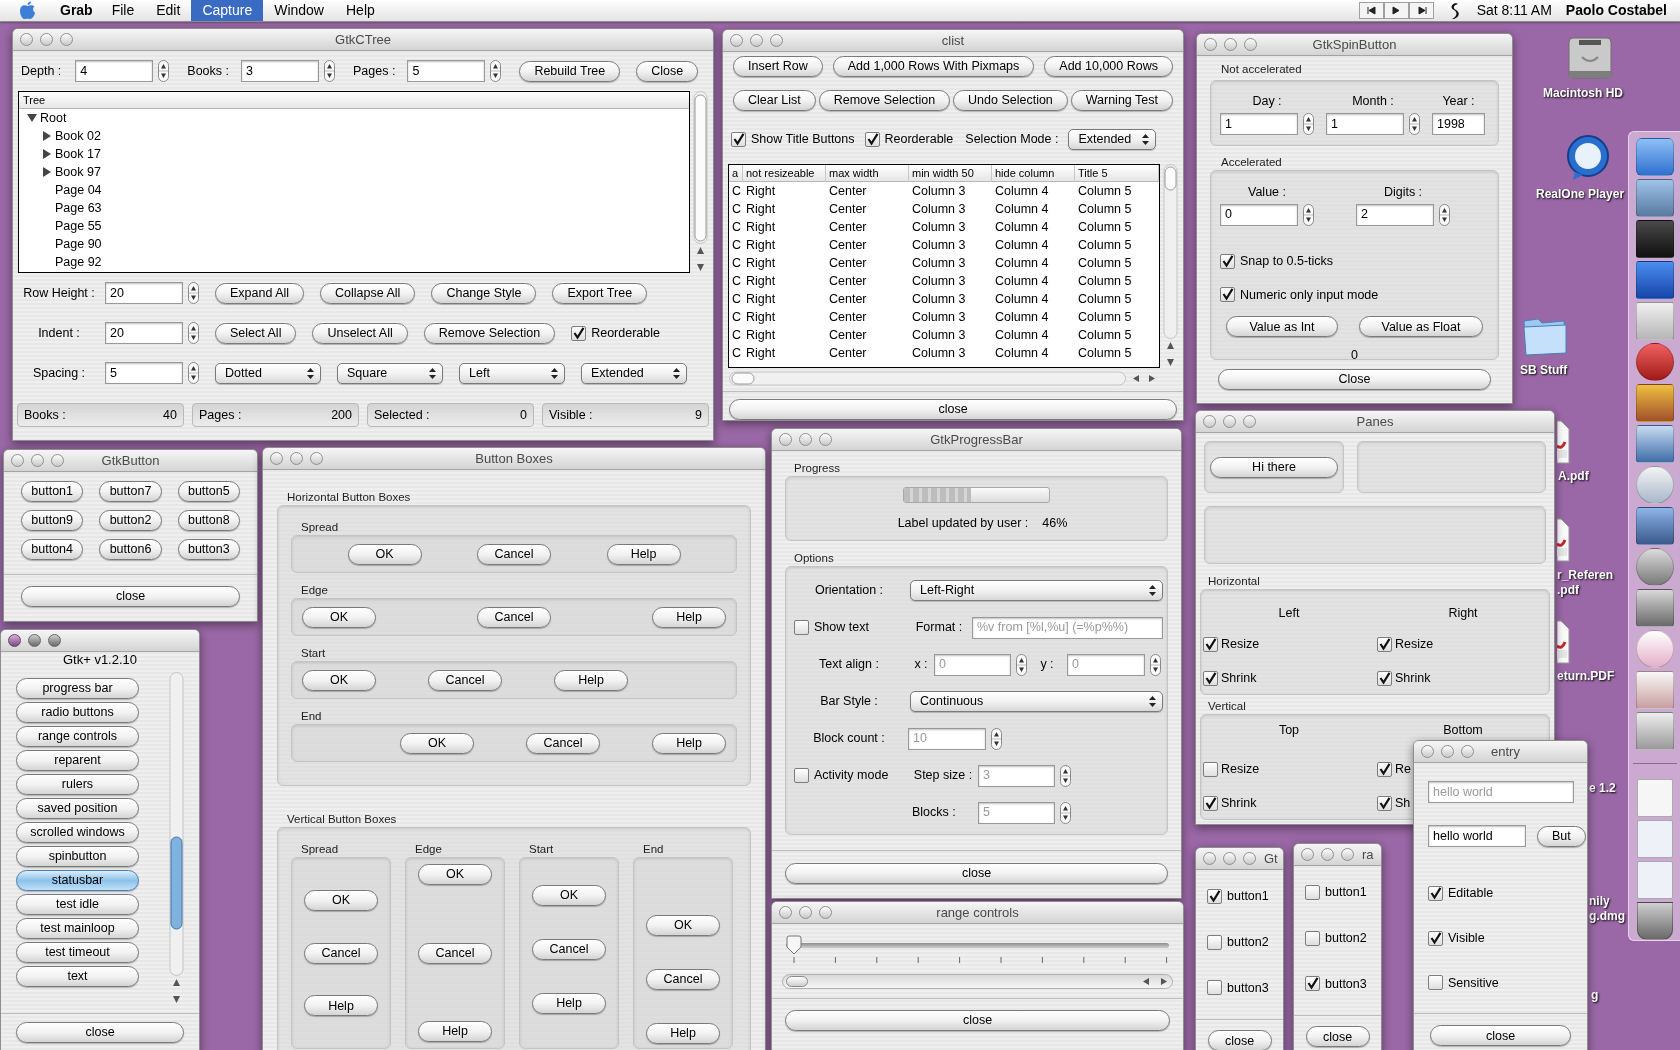 This screenshot has width=1680, height=1050. What do you see at coordinates (1282, 327) in the screenshot?
I see `push-button: Value as Int` at bounding box center [1282, 327].